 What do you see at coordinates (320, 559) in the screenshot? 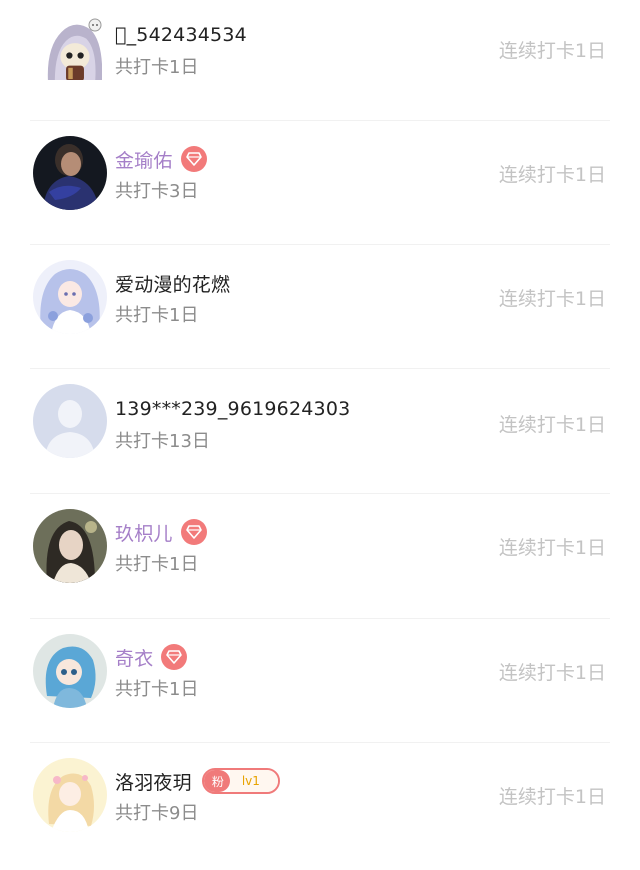
I see `list-item: 玖枳儿 共打卡1日 连续打卡1日` at bounding box center [320, 559].